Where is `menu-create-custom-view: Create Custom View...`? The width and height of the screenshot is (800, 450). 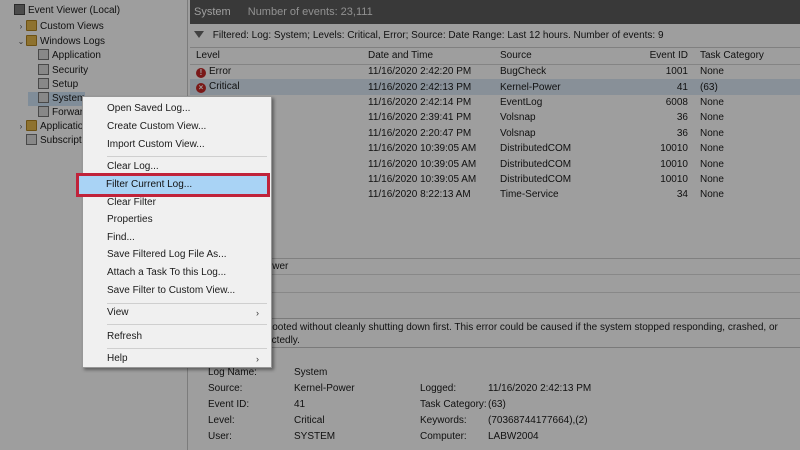
menu-create-custom-view: Create Custom View... is located at coordinates (186, 127).